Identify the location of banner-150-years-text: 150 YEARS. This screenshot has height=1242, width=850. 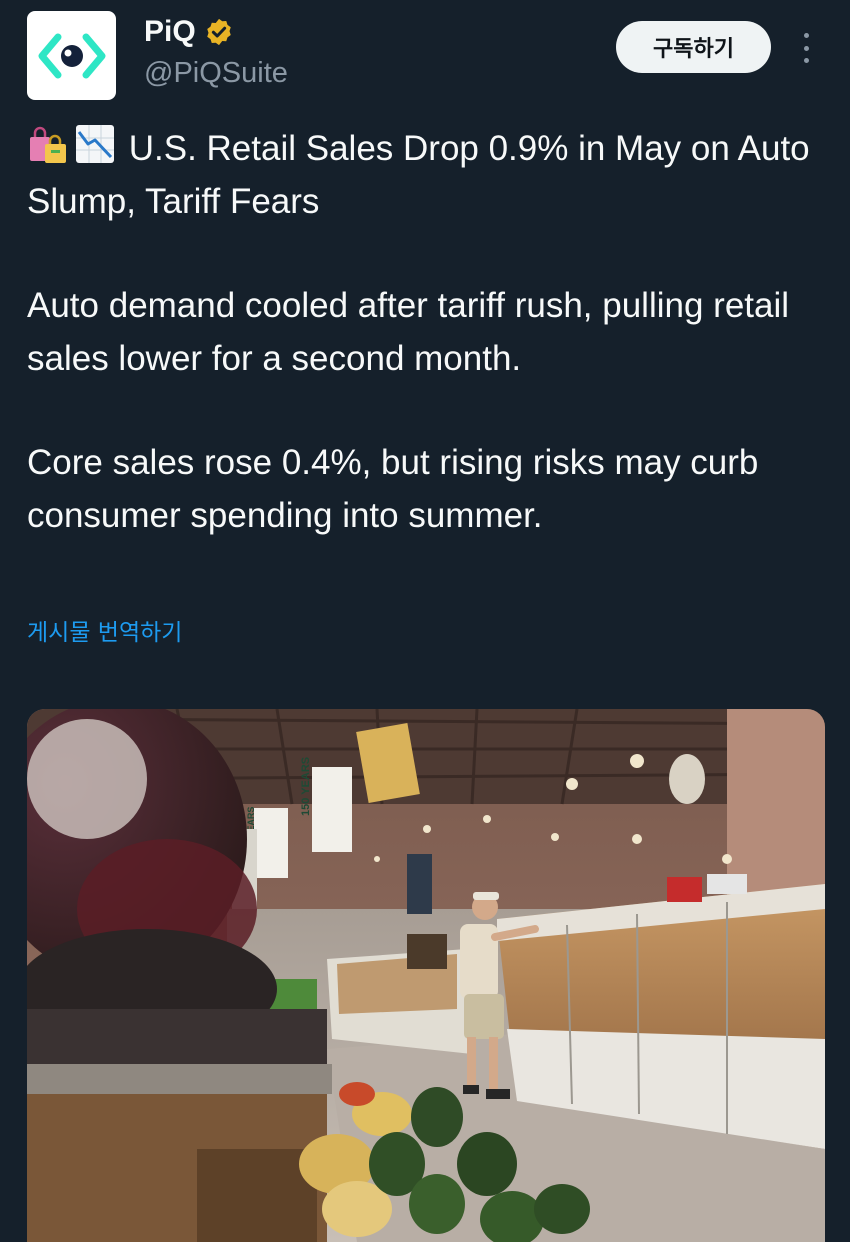
(306, 786).